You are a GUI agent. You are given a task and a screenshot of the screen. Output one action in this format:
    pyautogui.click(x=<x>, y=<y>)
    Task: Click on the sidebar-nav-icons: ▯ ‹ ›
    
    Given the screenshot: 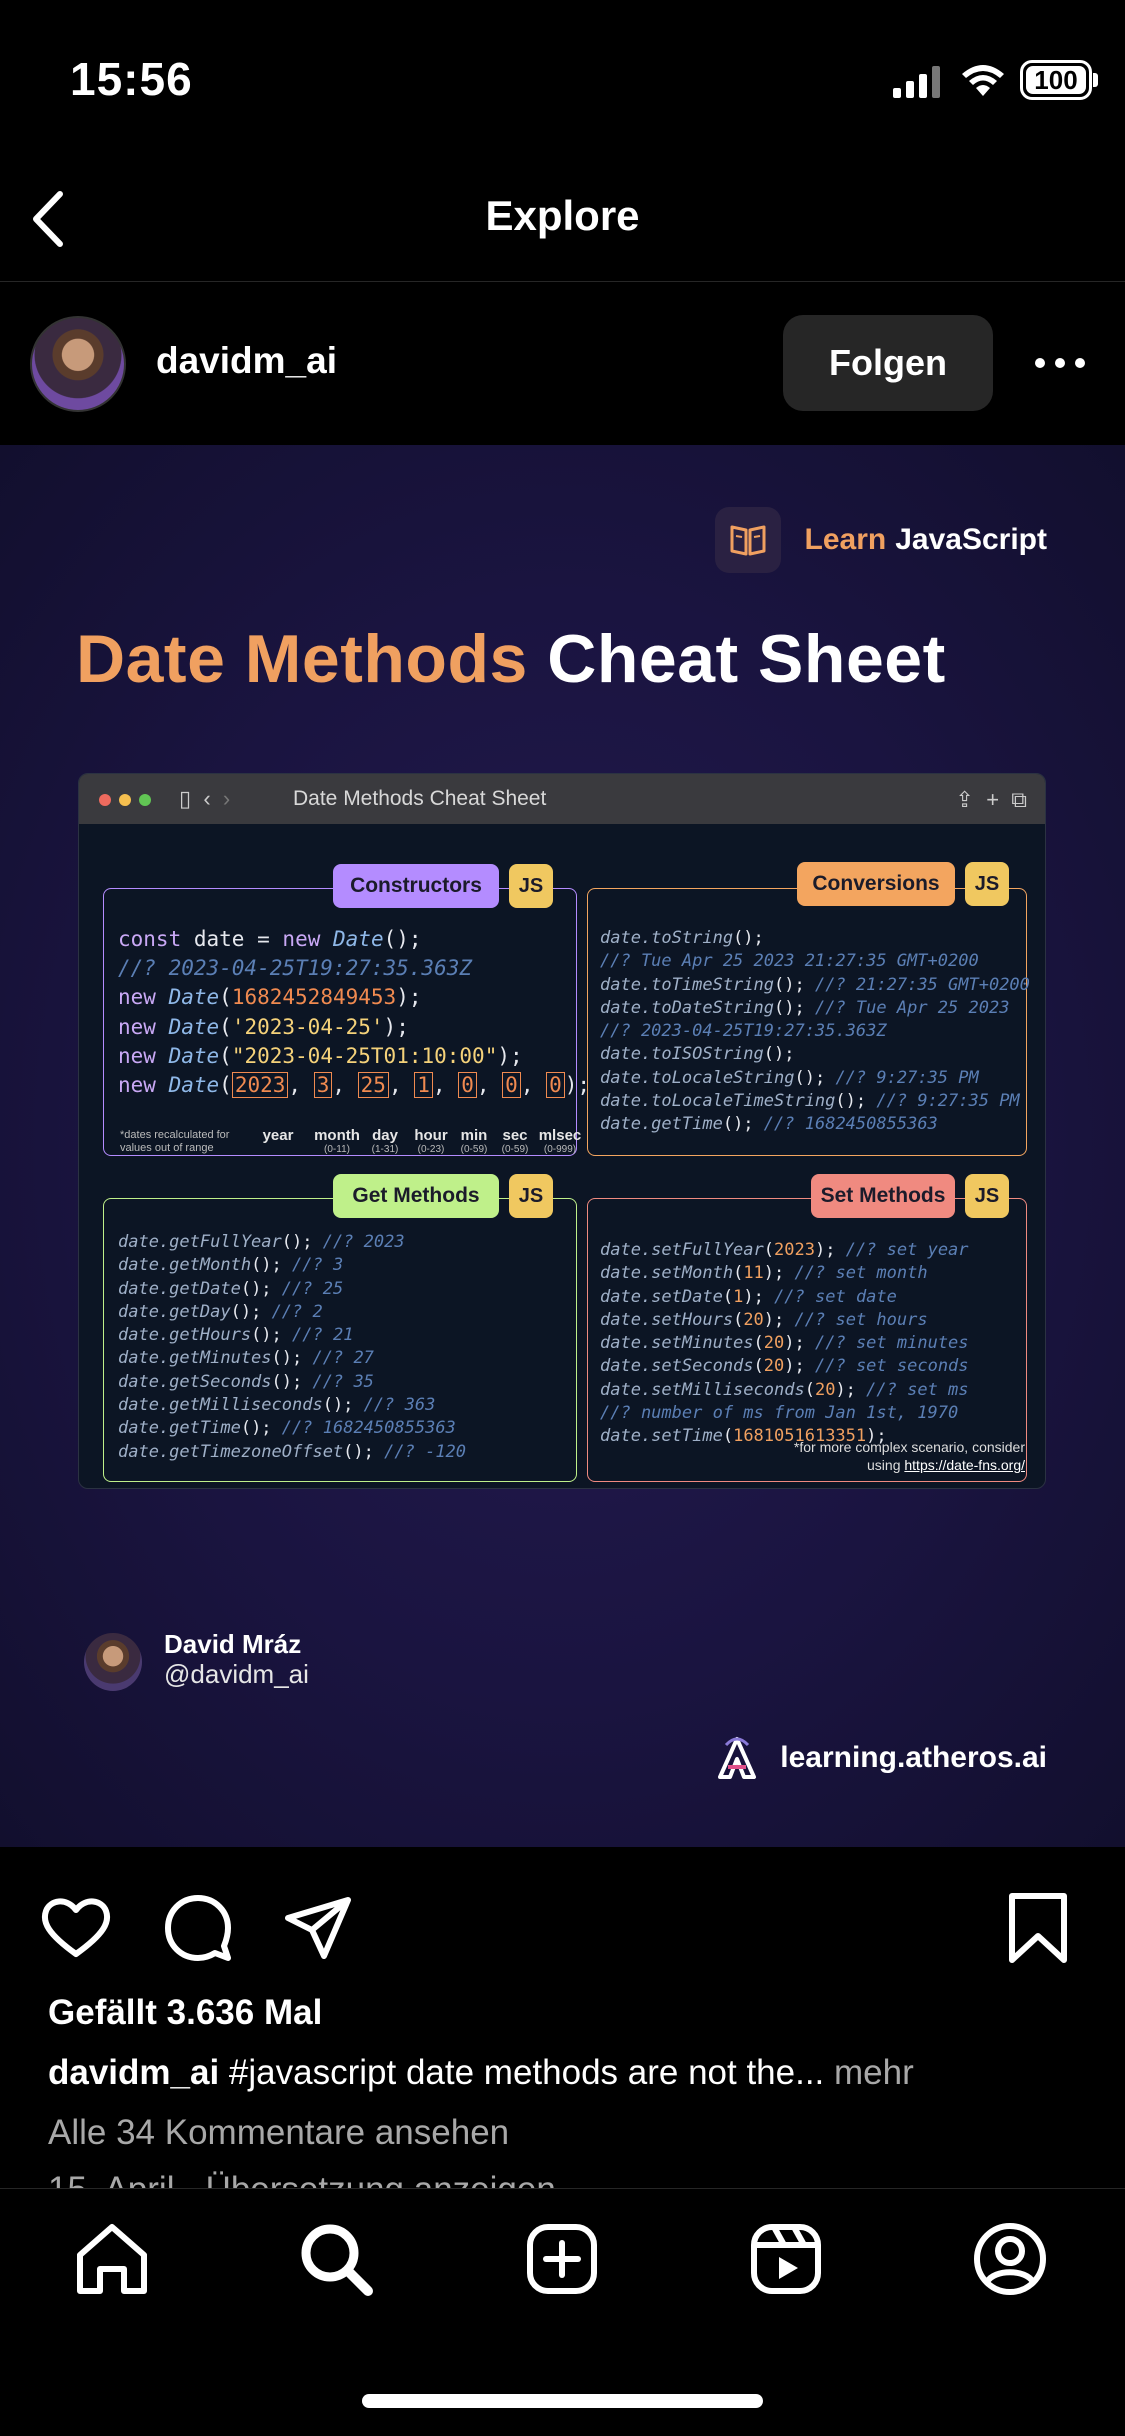 What is the action you would take?
    pyautogui.click(x=205, y=798)
    